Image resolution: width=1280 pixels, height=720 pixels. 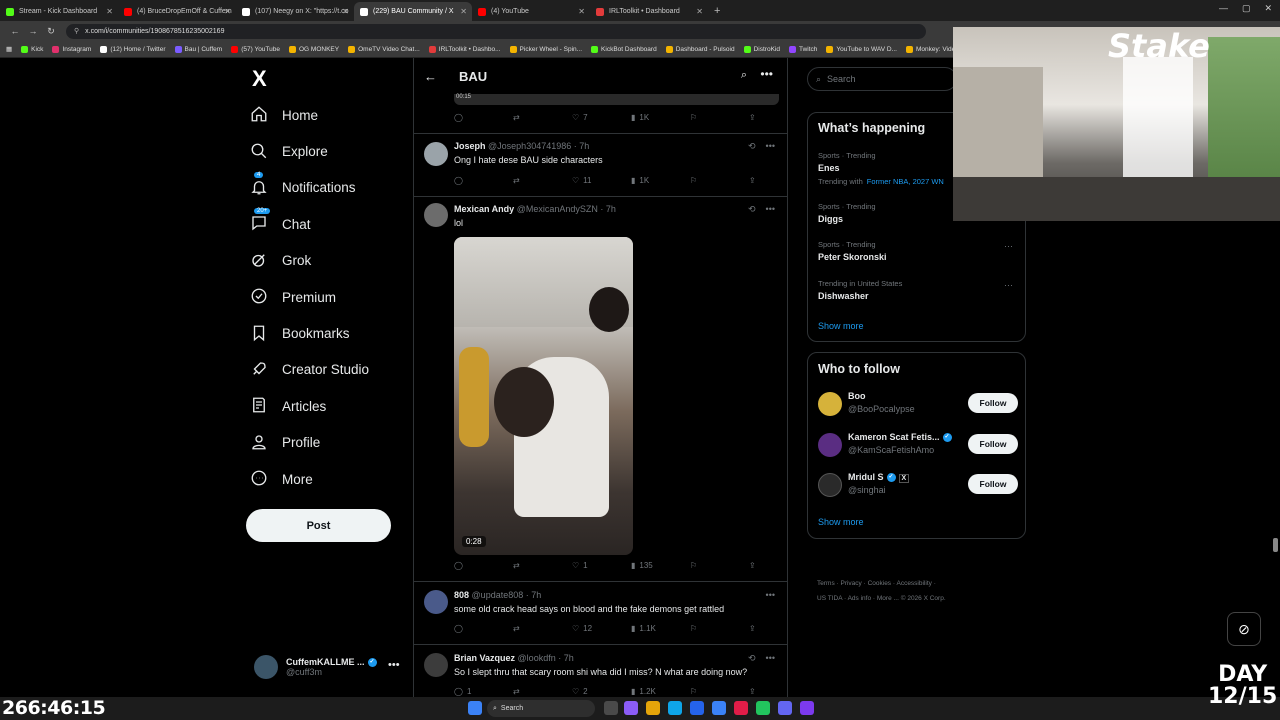 I want to click on store-icon, so click(x=697, y=708).